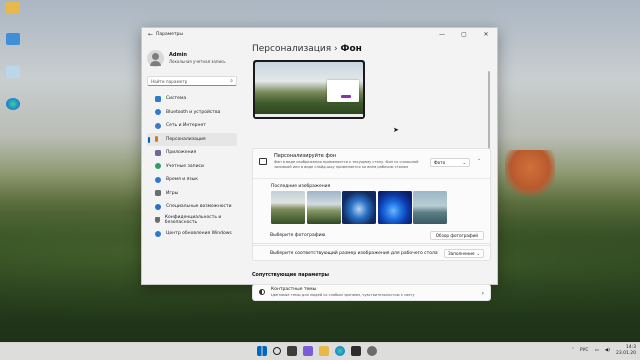 This screenshot has height=360, width=640. Describe the element at coordinates (450, 162) in the screenshot. I see `background-type-dropdown: Фото ⌄` at that location.